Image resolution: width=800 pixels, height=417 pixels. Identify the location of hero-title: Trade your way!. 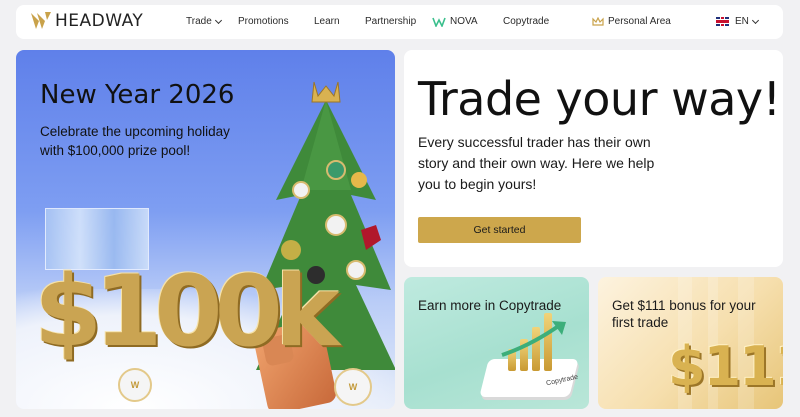
(599, 99).